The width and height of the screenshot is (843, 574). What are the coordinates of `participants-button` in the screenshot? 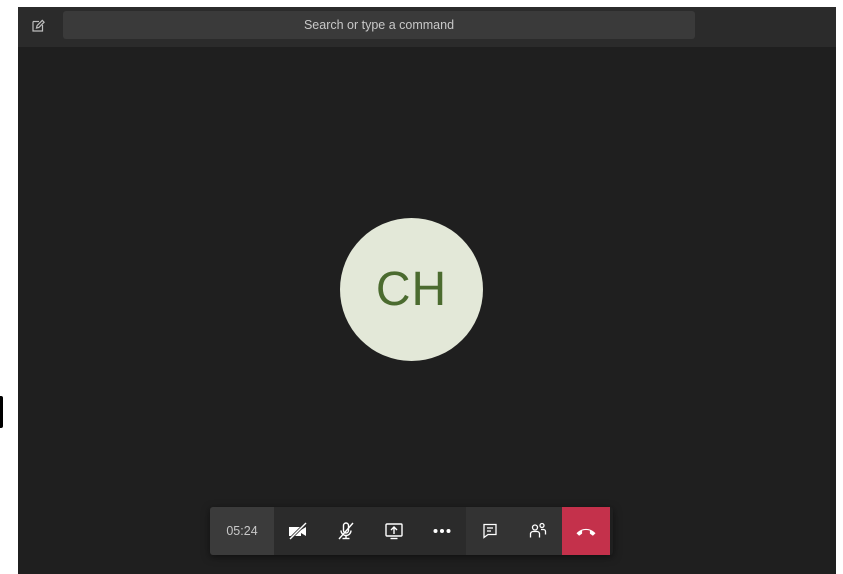 It's located at (538, 531).